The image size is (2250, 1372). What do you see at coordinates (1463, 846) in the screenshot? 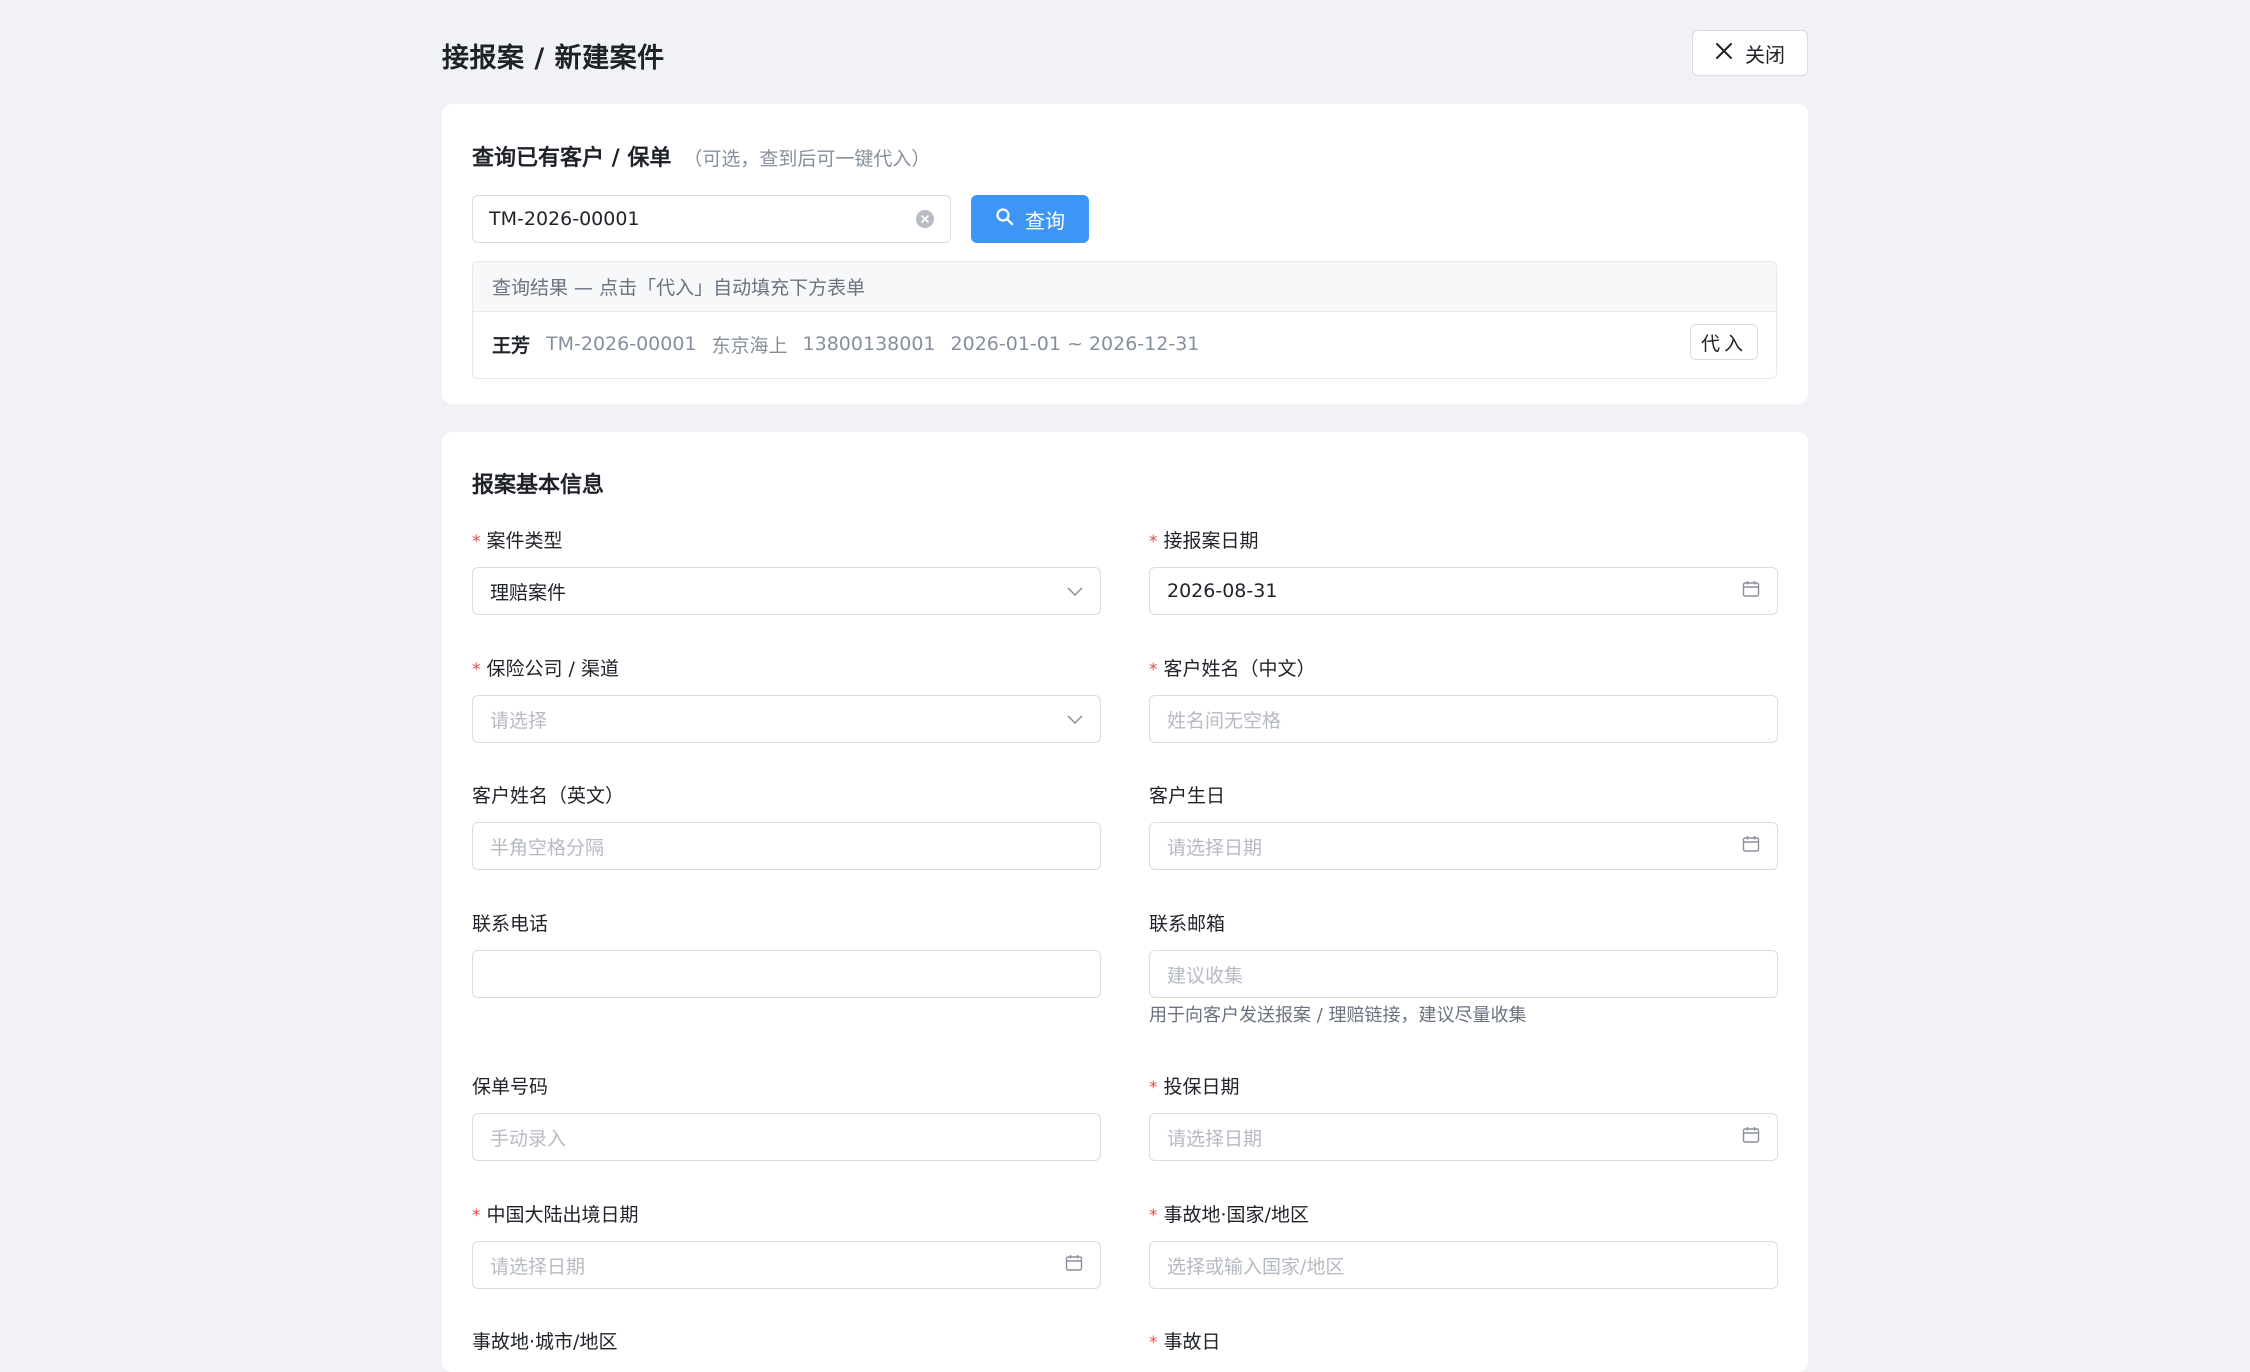
I see `birthday-picker: 请选择日期` at bounding box center [1463, 846].